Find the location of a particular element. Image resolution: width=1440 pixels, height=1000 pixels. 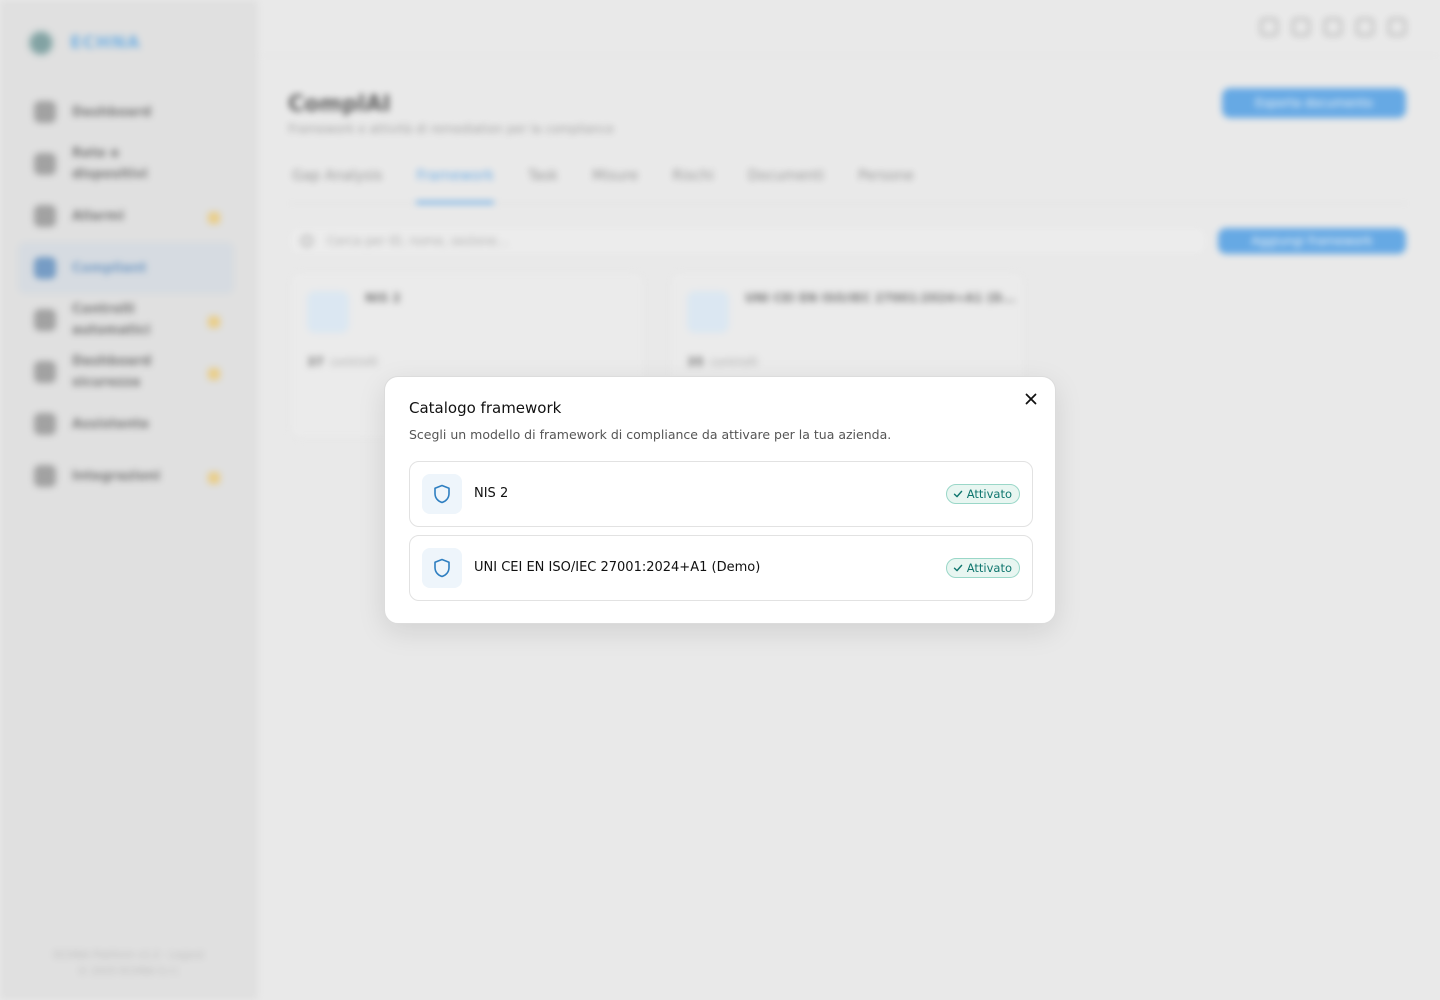

framework-name: UNI CEI EN ISO/IEC 27001:2024+A1 (Demo) is located at coordinates (617, 567).